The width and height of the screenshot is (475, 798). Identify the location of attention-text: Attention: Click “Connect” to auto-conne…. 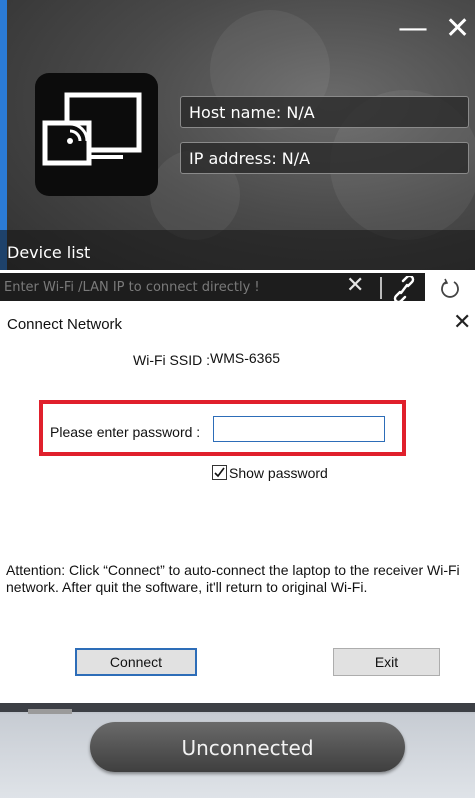
(233, 578).